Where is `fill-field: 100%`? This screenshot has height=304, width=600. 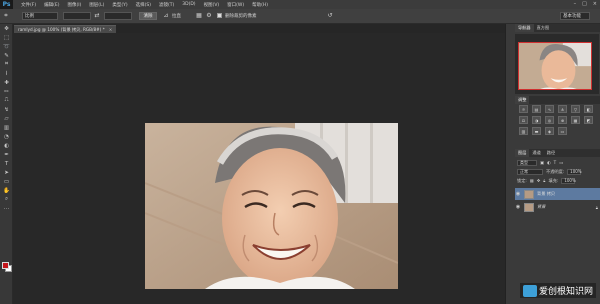
fill-field: 100% is located at coordinates (568, 180).